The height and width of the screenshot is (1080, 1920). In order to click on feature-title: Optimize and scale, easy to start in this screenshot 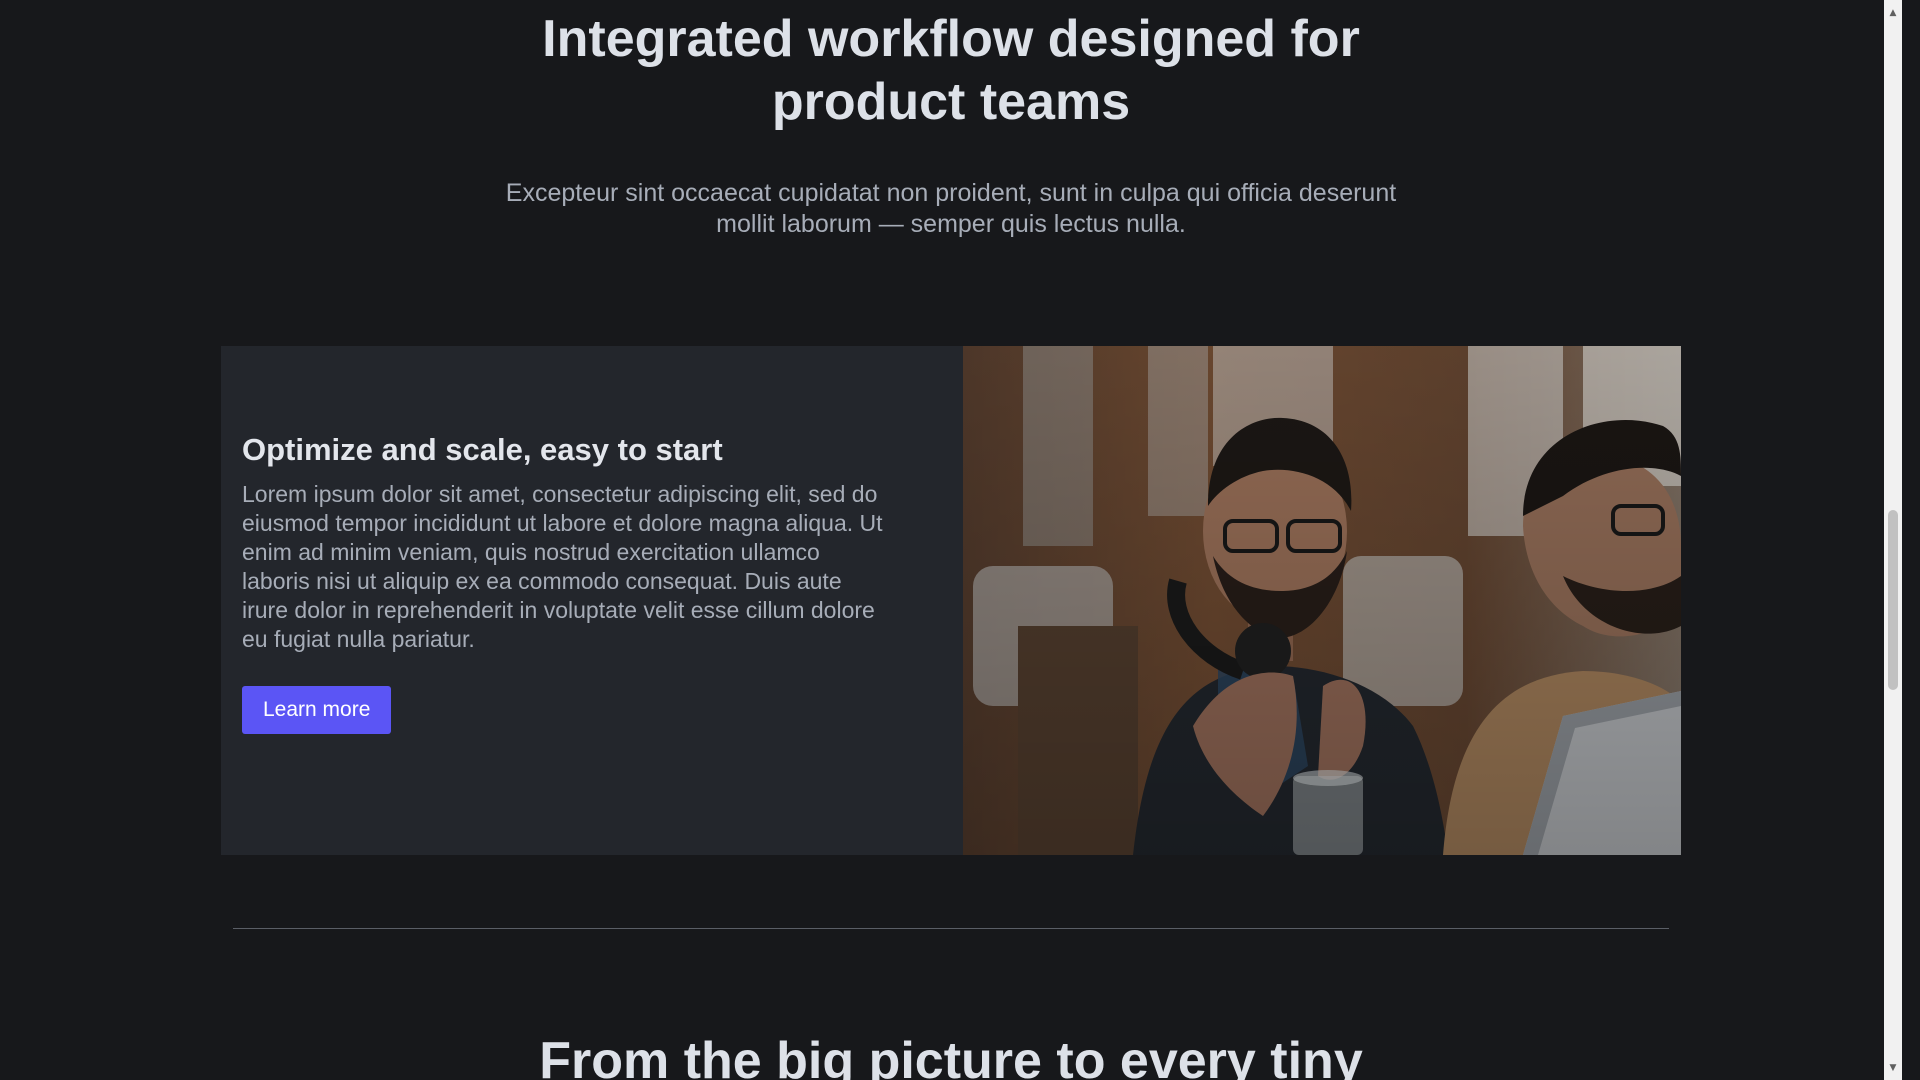, I will do `click(482, 449)`.